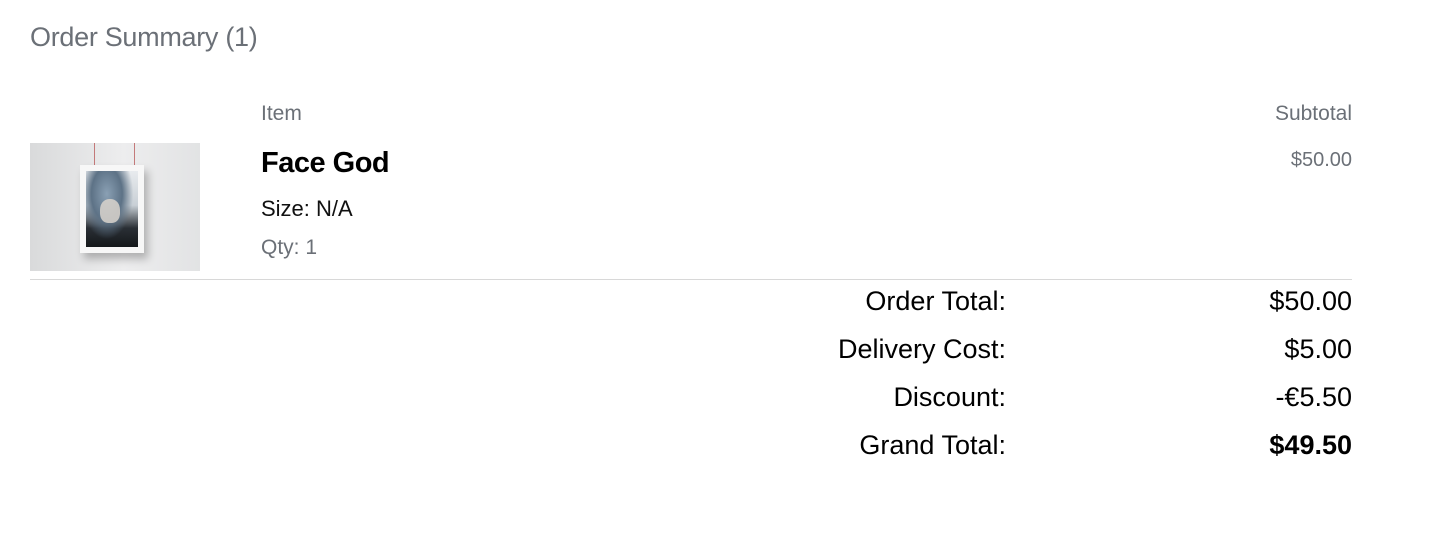  What do you see at coordinates (289, 247) in the screenshot?
I see `item-quantity: Qty: 1` at bounding box center [289, 247].